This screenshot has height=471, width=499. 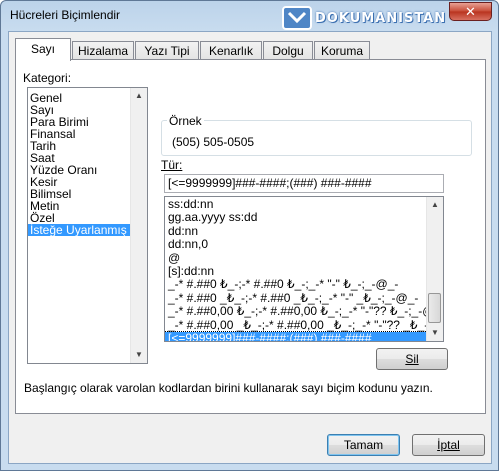 I want to click on ok-button: Tamam, so click(x=363, y=445).